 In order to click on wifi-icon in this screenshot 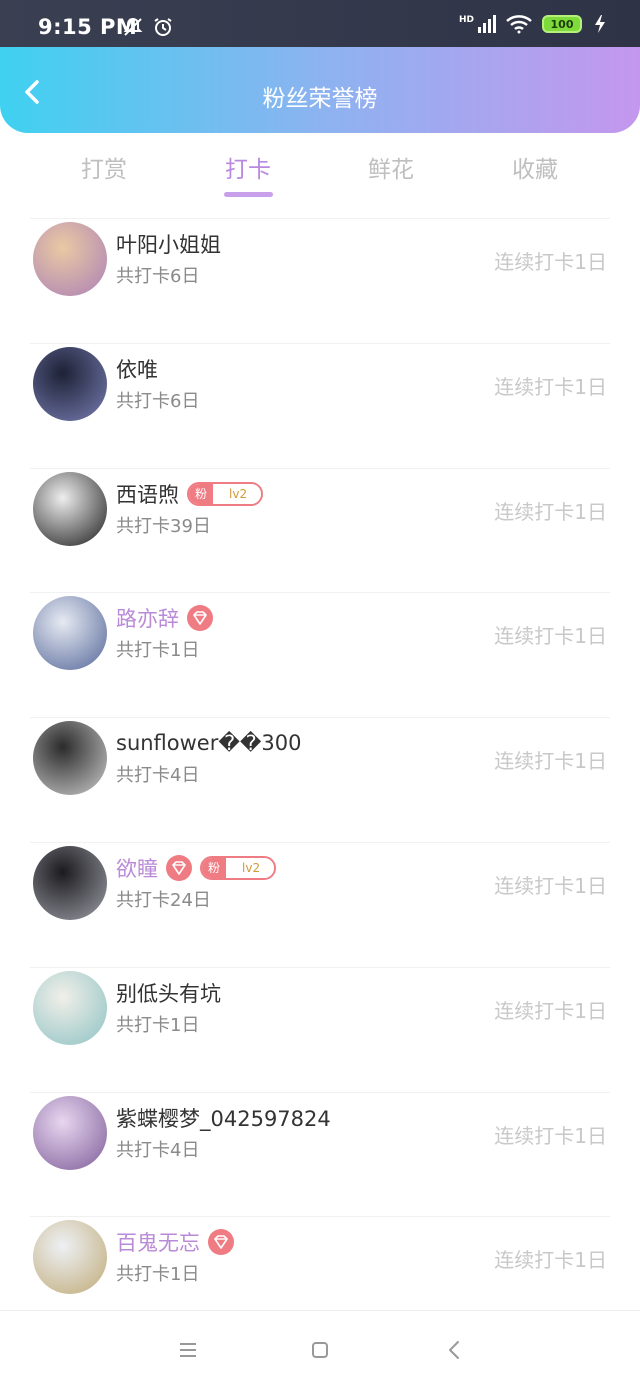, I will do `click(519, 24)`.